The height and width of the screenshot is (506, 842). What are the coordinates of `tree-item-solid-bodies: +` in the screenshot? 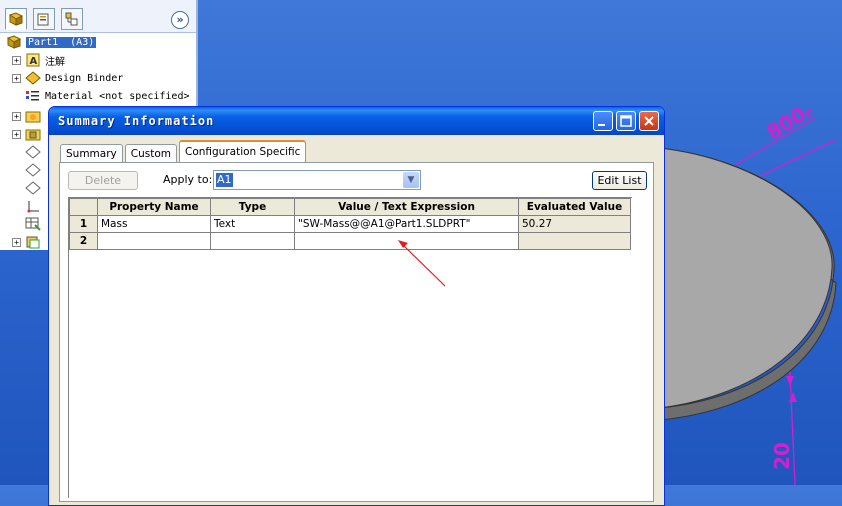 It's located at (24, 134).